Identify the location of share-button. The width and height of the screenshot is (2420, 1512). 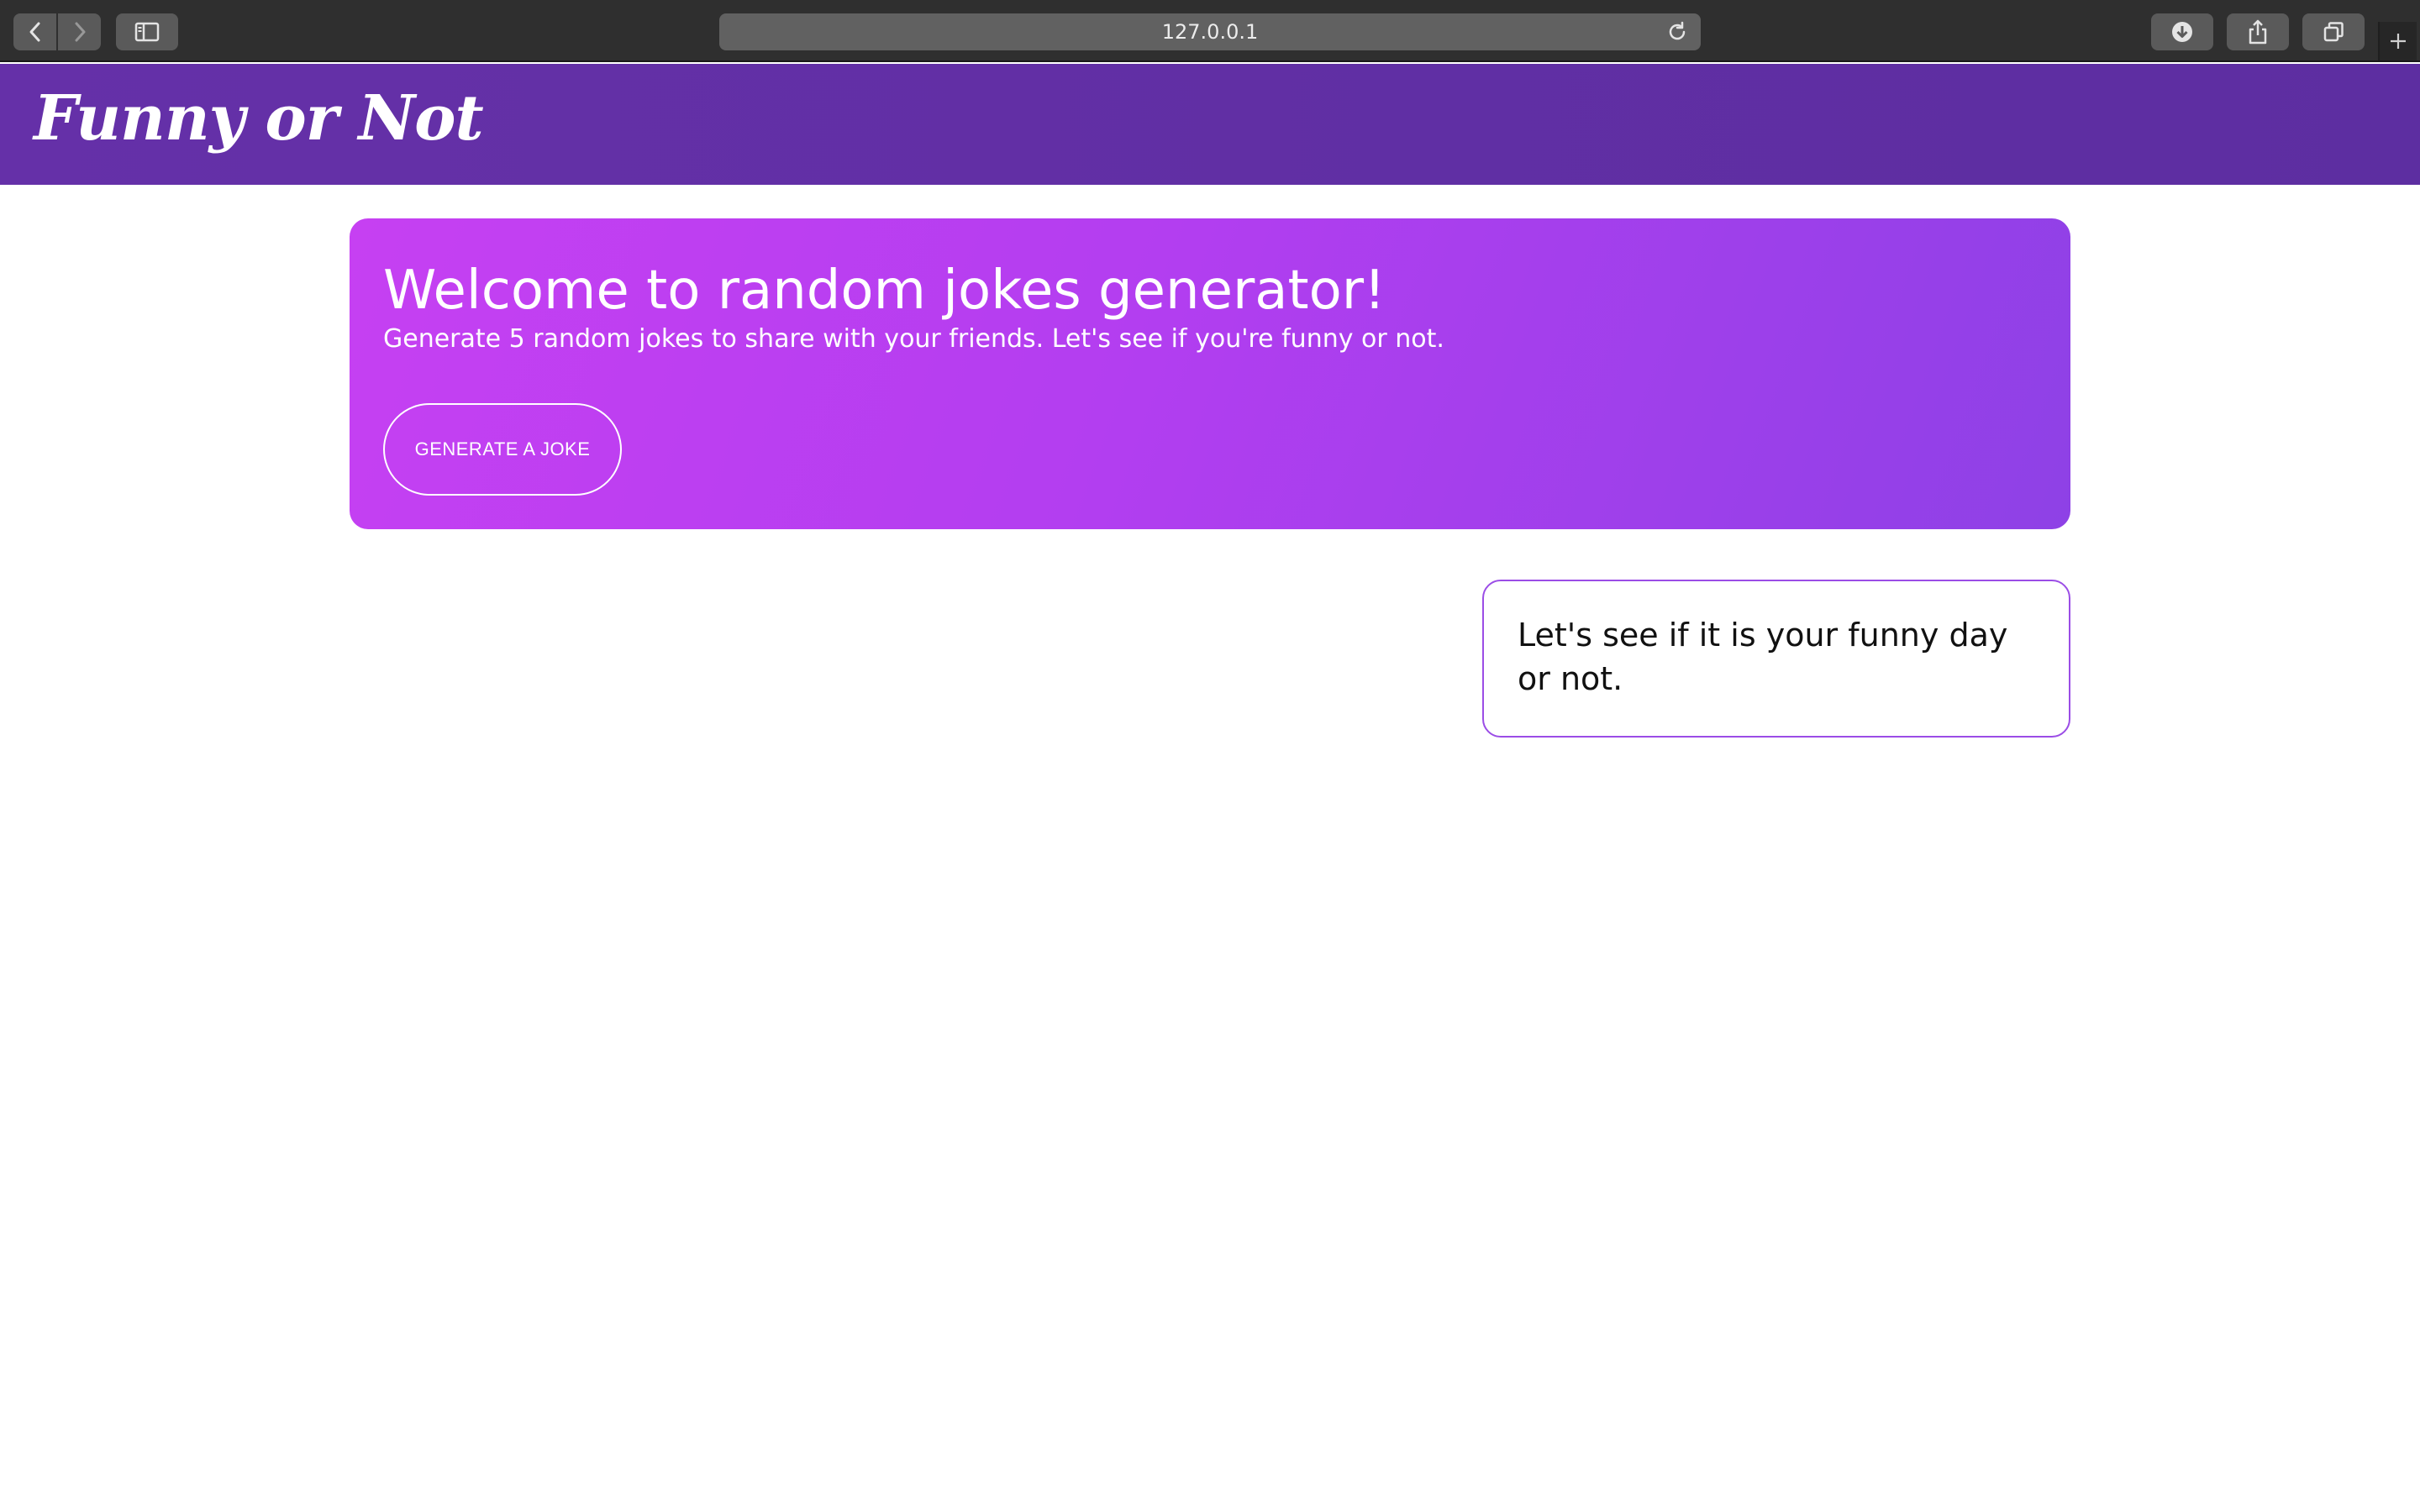
(2258, 31).